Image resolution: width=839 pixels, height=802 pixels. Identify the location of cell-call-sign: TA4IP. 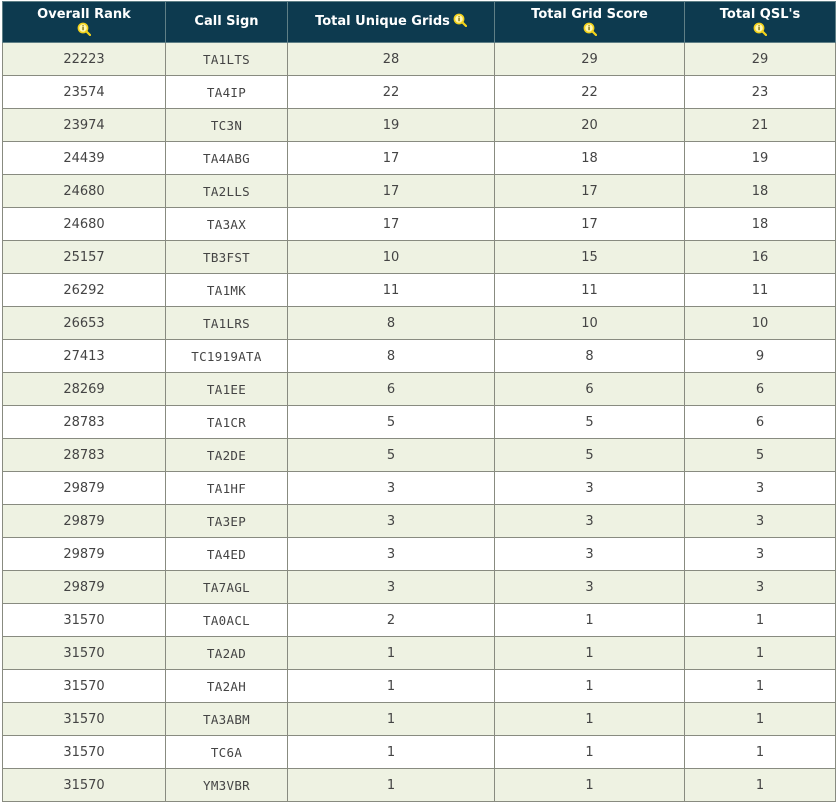
(226, 92).